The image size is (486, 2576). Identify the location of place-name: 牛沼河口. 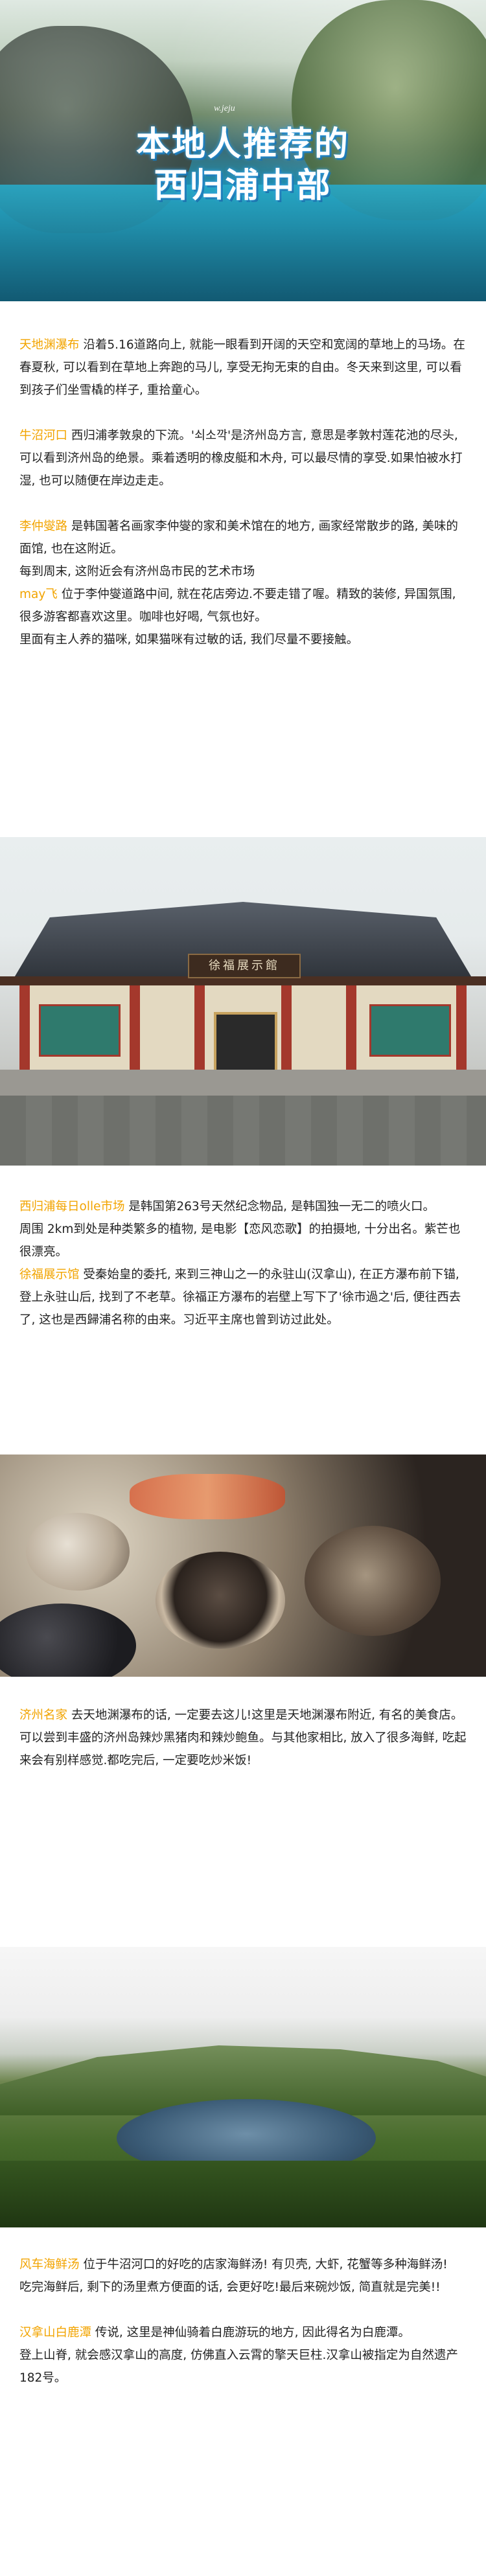
(44, 436).